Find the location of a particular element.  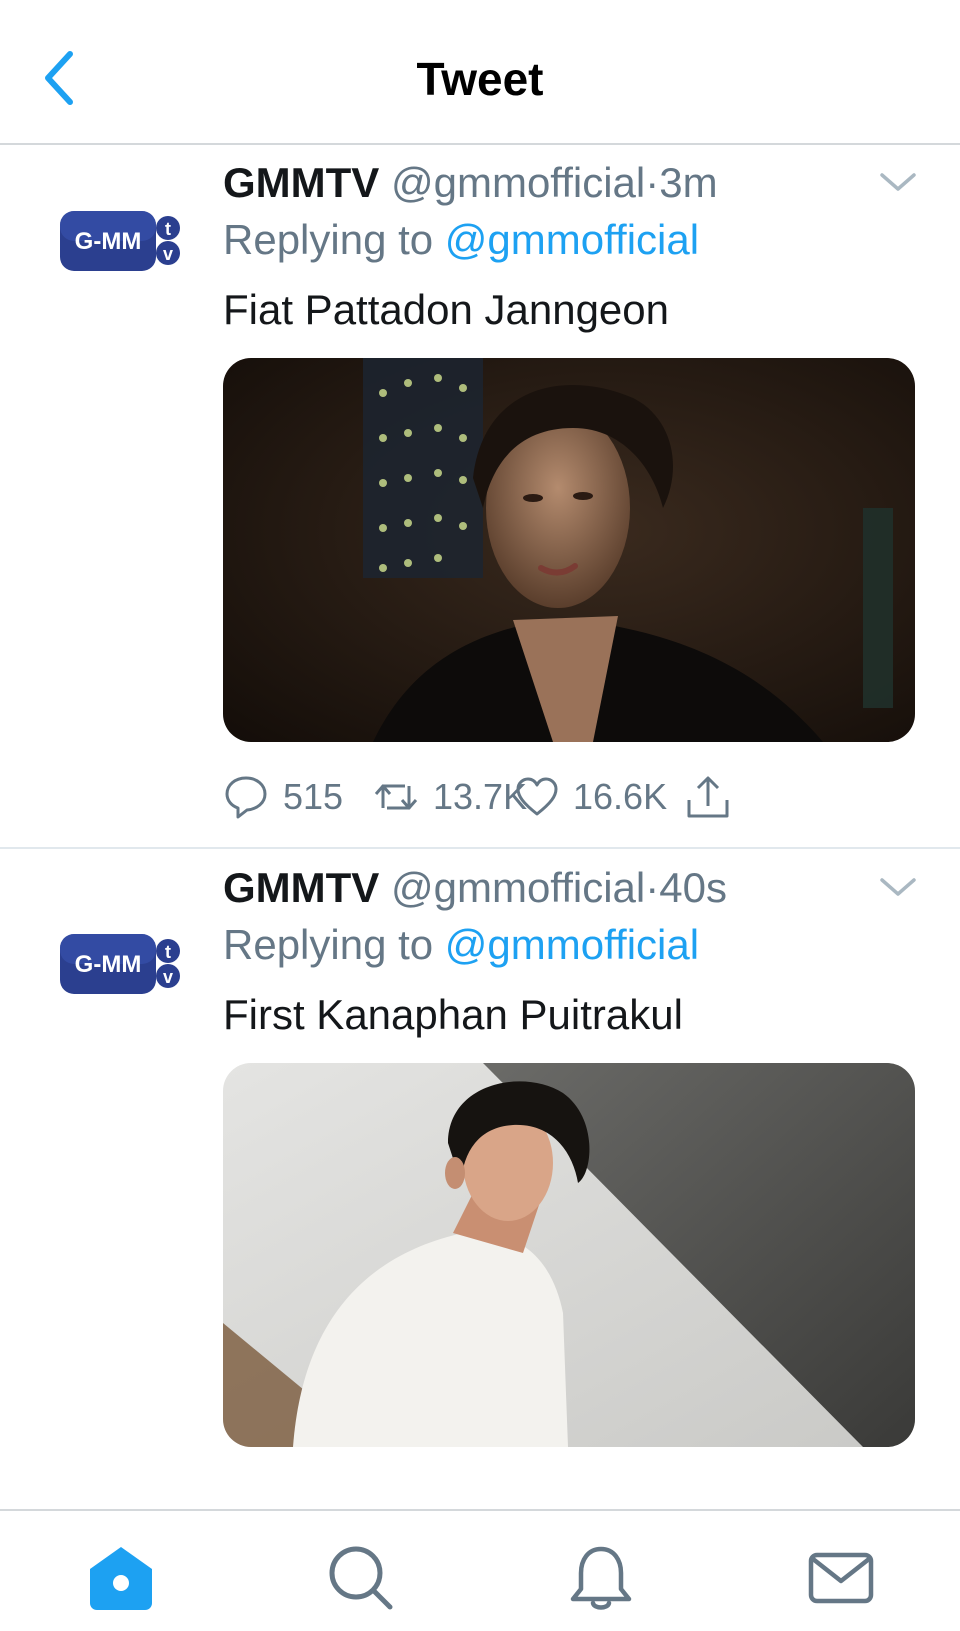

retweet-icon is located at coordinates (396, 797).